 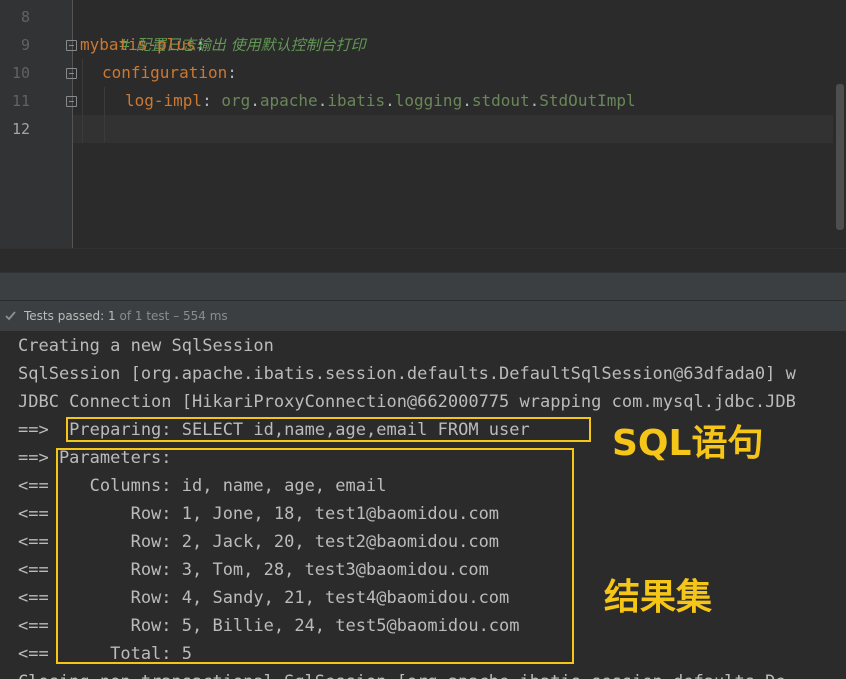 What do you see at coordinates (112, 316) in the screenshot?
I see `status-passed-count: 1` at bounding box center [112, 316].